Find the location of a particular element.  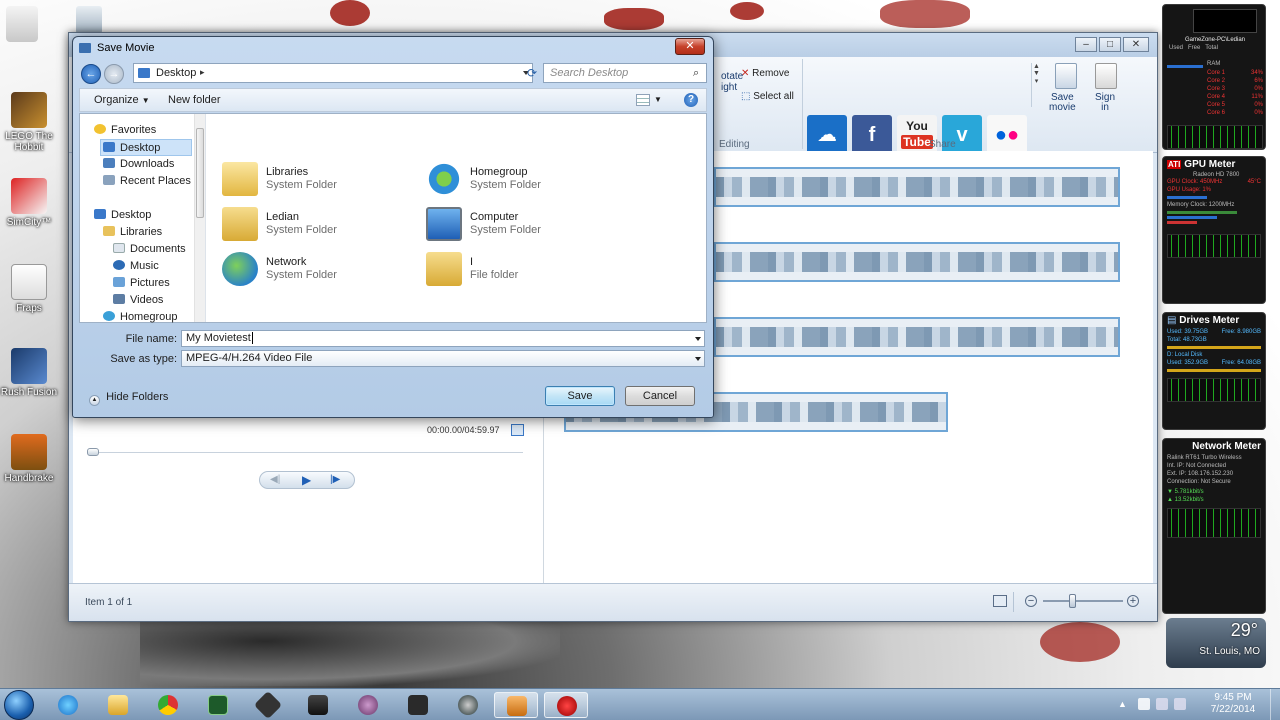

fullscreen-preview-icon is located at coordinates (517, 430).